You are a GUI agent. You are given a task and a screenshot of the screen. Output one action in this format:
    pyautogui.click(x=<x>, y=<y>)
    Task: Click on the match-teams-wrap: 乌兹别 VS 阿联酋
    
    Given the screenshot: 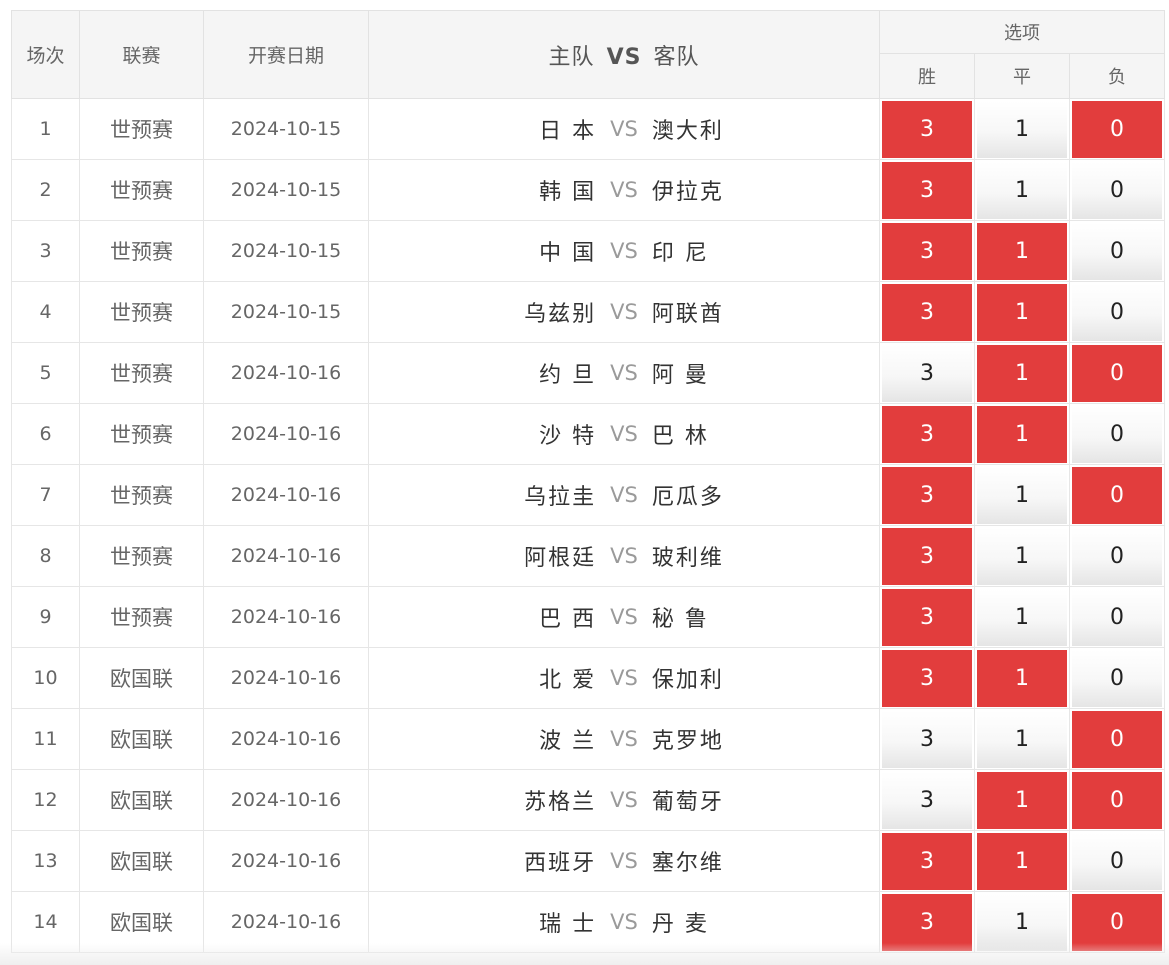 What is the action you would take?
    pyautogui.click(x=624, y=312)
    